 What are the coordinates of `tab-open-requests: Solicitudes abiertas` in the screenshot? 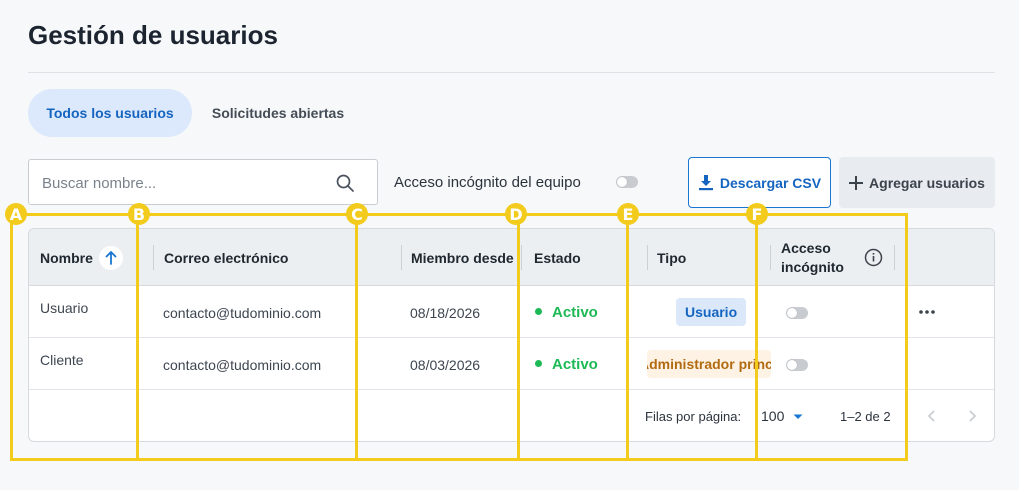 It's located at (278, 113).